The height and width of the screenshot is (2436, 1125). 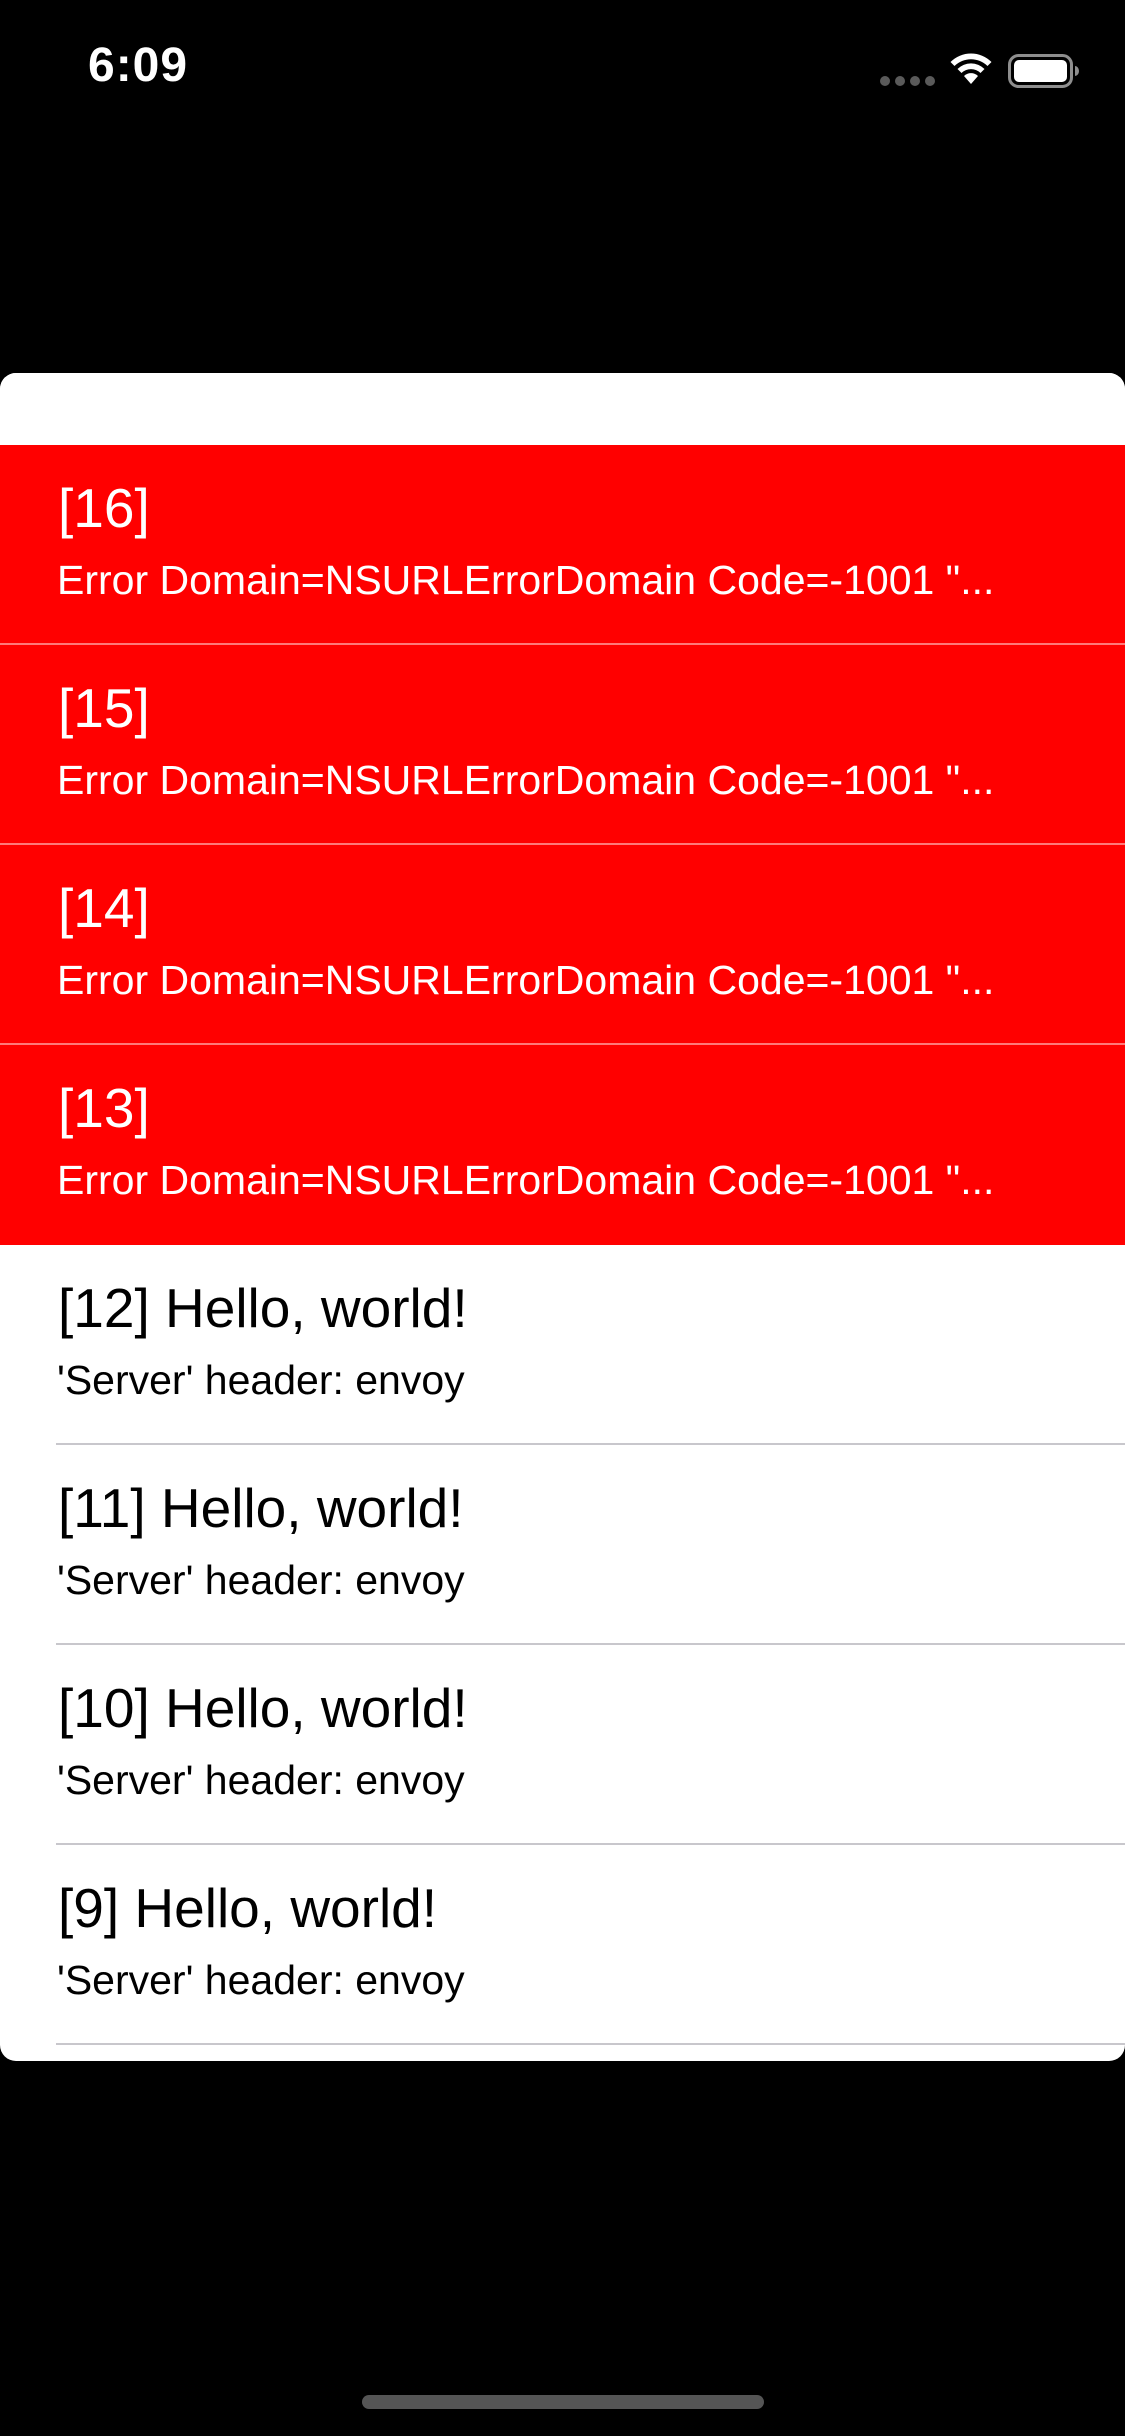 I want to click on list-item-title: [15], so click(x=104, y=708).